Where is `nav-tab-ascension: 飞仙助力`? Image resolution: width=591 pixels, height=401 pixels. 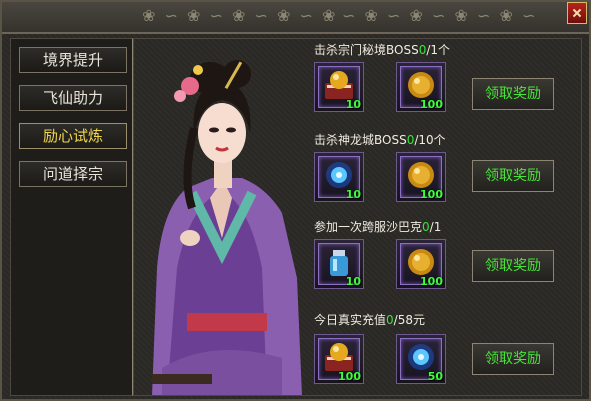 nav-tab-ascension: 飞仙助力 is located at coordinates (73, 98).